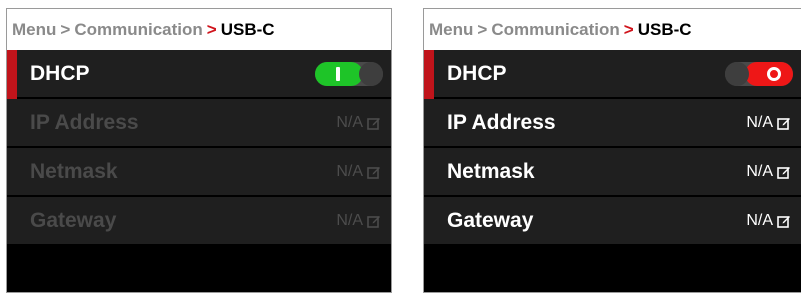  What do you see at coordinates (338, 74) in the screenshot?
I see `toggle-on-glyph-icon` at bounding box center [338, 74].